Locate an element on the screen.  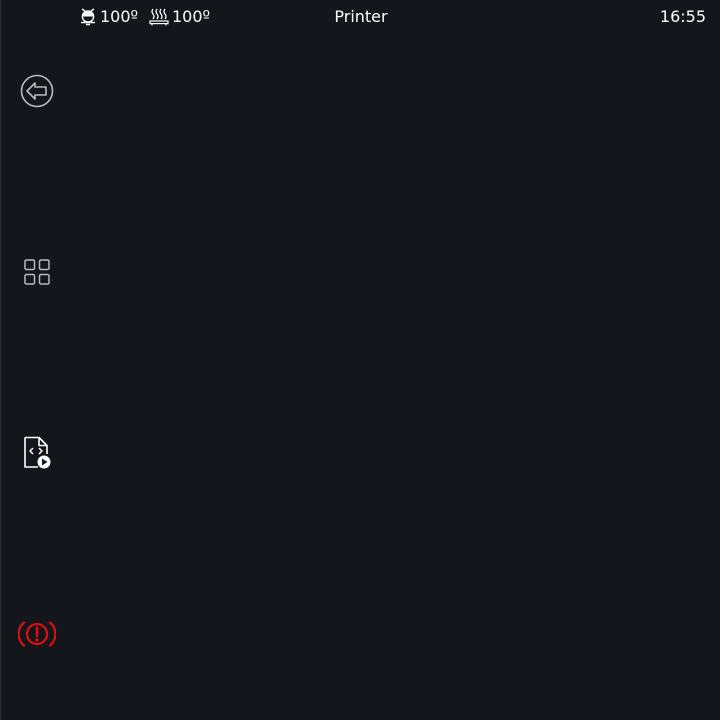
page-title: Printer is located at coordinates (361, 16).